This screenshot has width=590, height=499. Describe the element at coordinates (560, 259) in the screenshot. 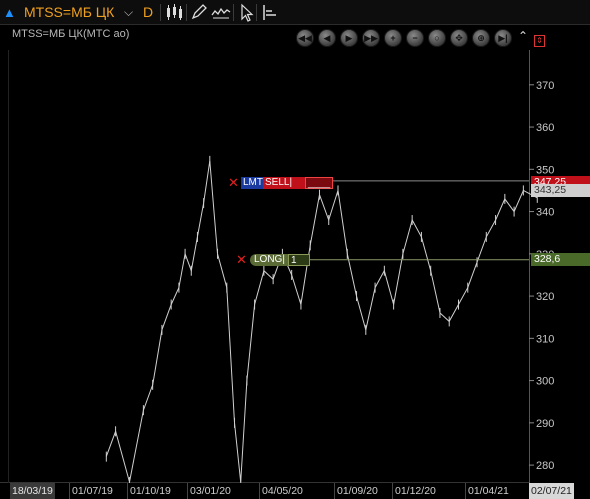

I see `long-price-tag: 328,6` at that location.